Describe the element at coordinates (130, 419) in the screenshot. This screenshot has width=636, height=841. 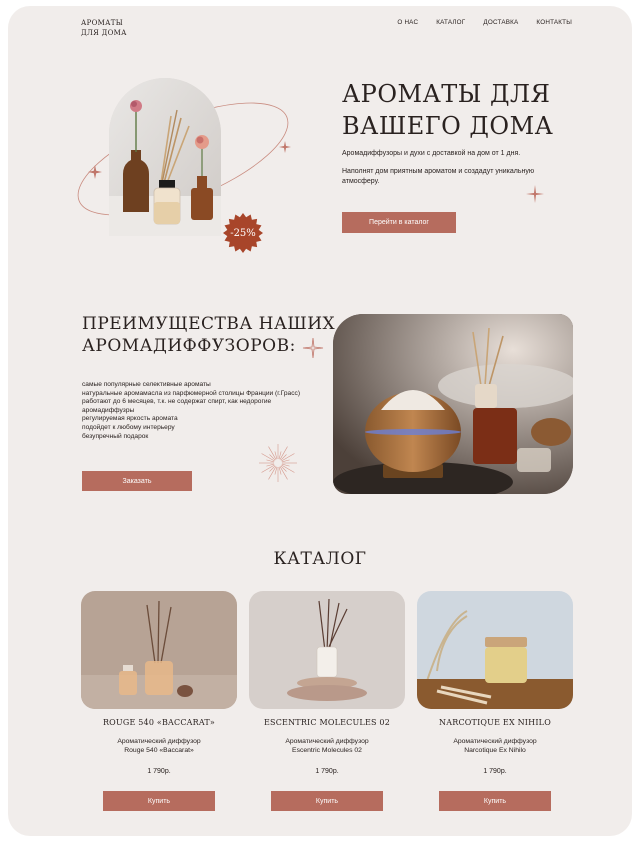
I see `list-item: регулируемая яркость аромата` at that location.